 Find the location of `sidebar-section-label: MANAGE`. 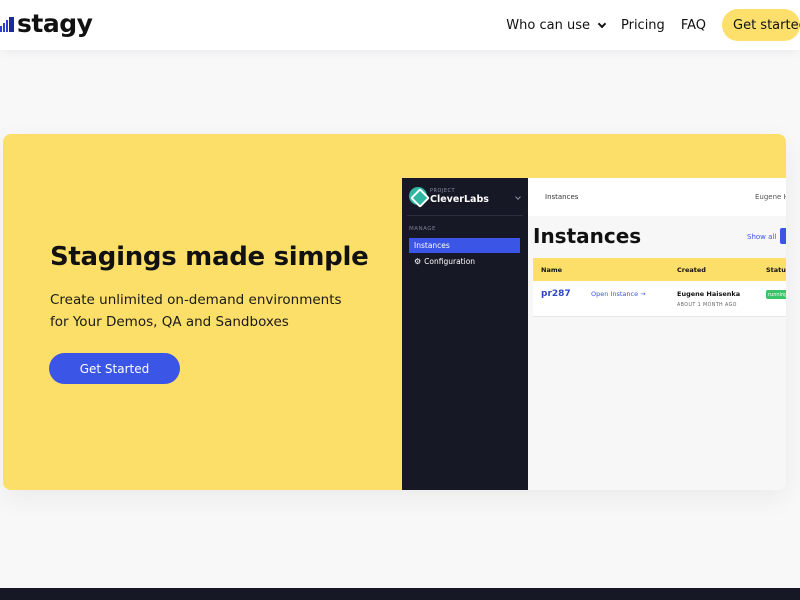

sidebar-section-label: MANAGE is located at coordinates (423, 229).